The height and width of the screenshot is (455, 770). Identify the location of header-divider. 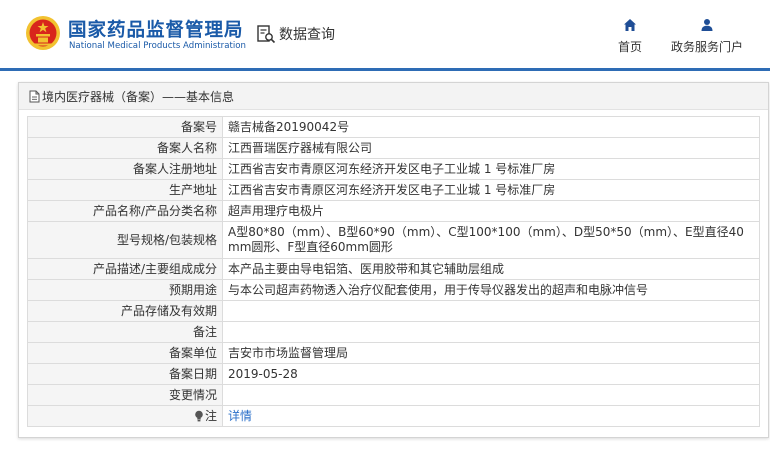
(385, 69).